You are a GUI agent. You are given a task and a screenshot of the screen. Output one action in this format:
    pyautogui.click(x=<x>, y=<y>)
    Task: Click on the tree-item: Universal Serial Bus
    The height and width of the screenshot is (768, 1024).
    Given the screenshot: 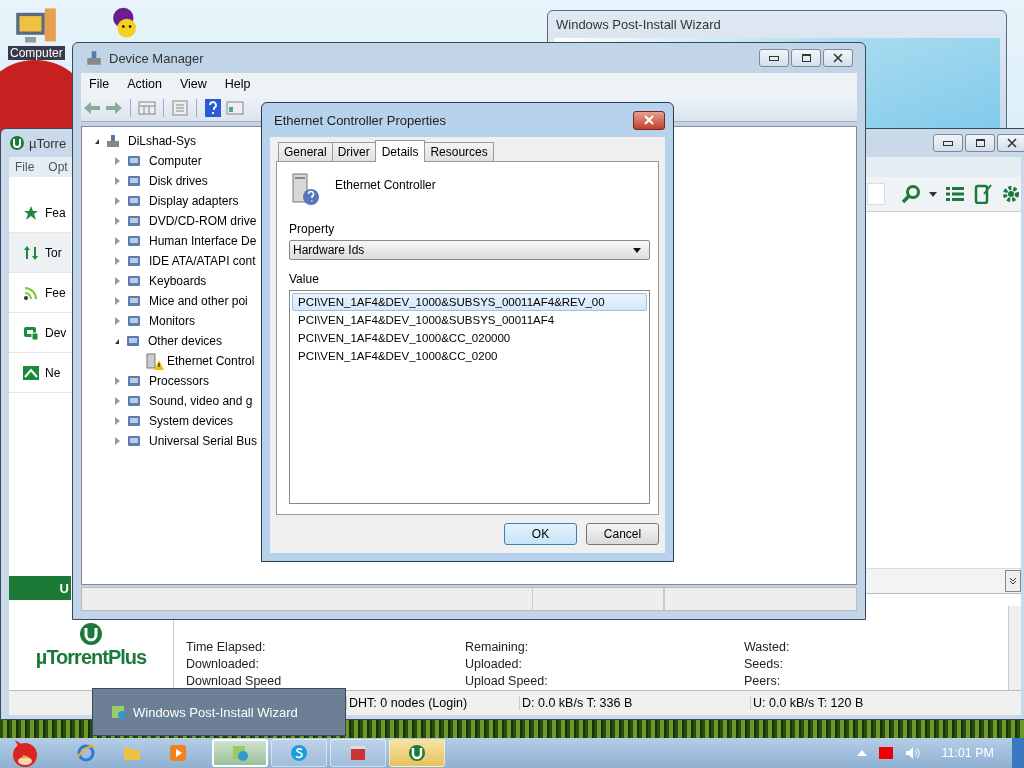 What is the action you would take?
    pyautogui.click(x=203, y=441)
    